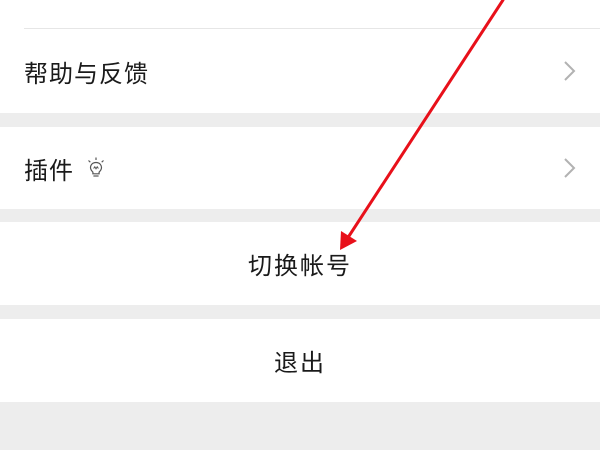 This screenshot has width=600, height=450. What do you see at coordinates (86, 73) in the screenshot?
I see `help-feedback-label: 帮助与反馈` at bounding box center [86, 73].